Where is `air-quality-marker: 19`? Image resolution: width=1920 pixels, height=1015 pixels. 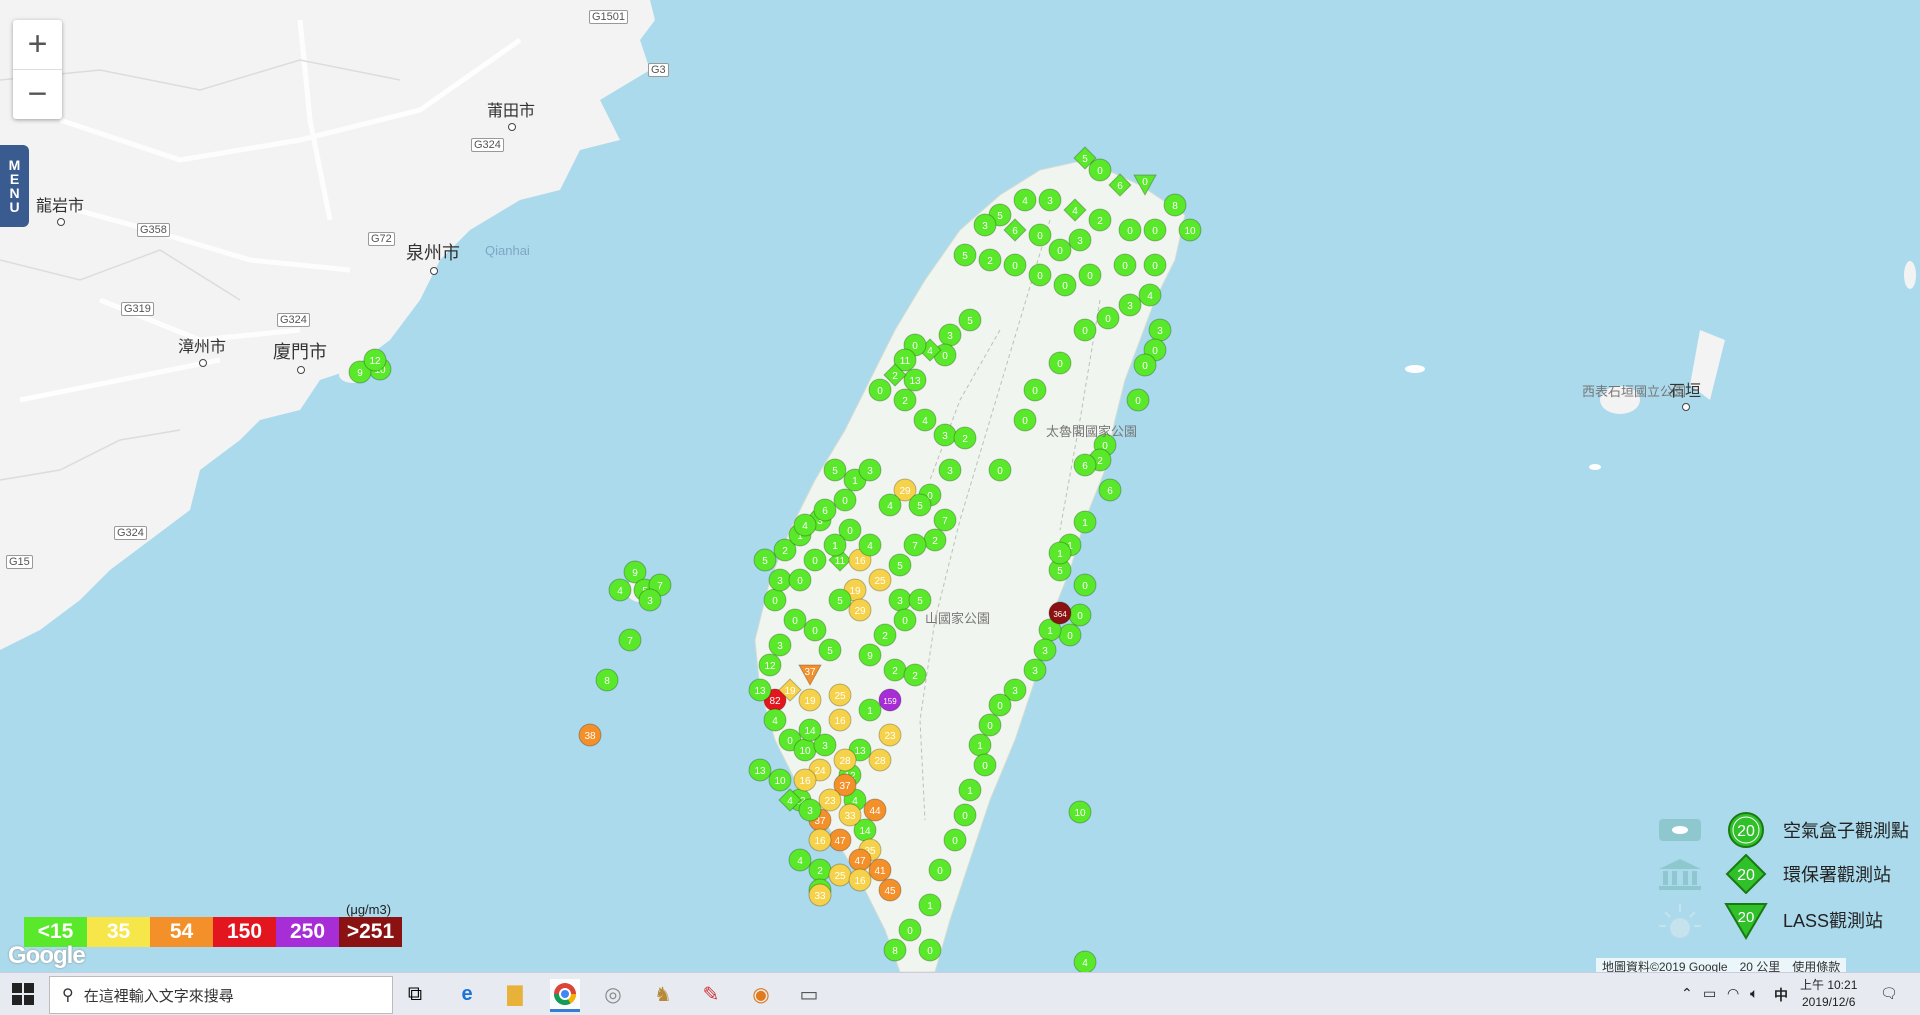 air-quality-marker: 19 is located at coordinates (810, 700).